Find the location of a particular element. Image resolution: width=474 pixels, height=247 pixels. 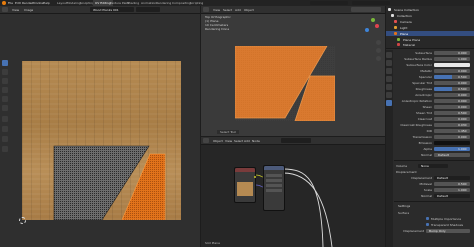

prop-value: 1.450 is located at coordinates (462, 131).